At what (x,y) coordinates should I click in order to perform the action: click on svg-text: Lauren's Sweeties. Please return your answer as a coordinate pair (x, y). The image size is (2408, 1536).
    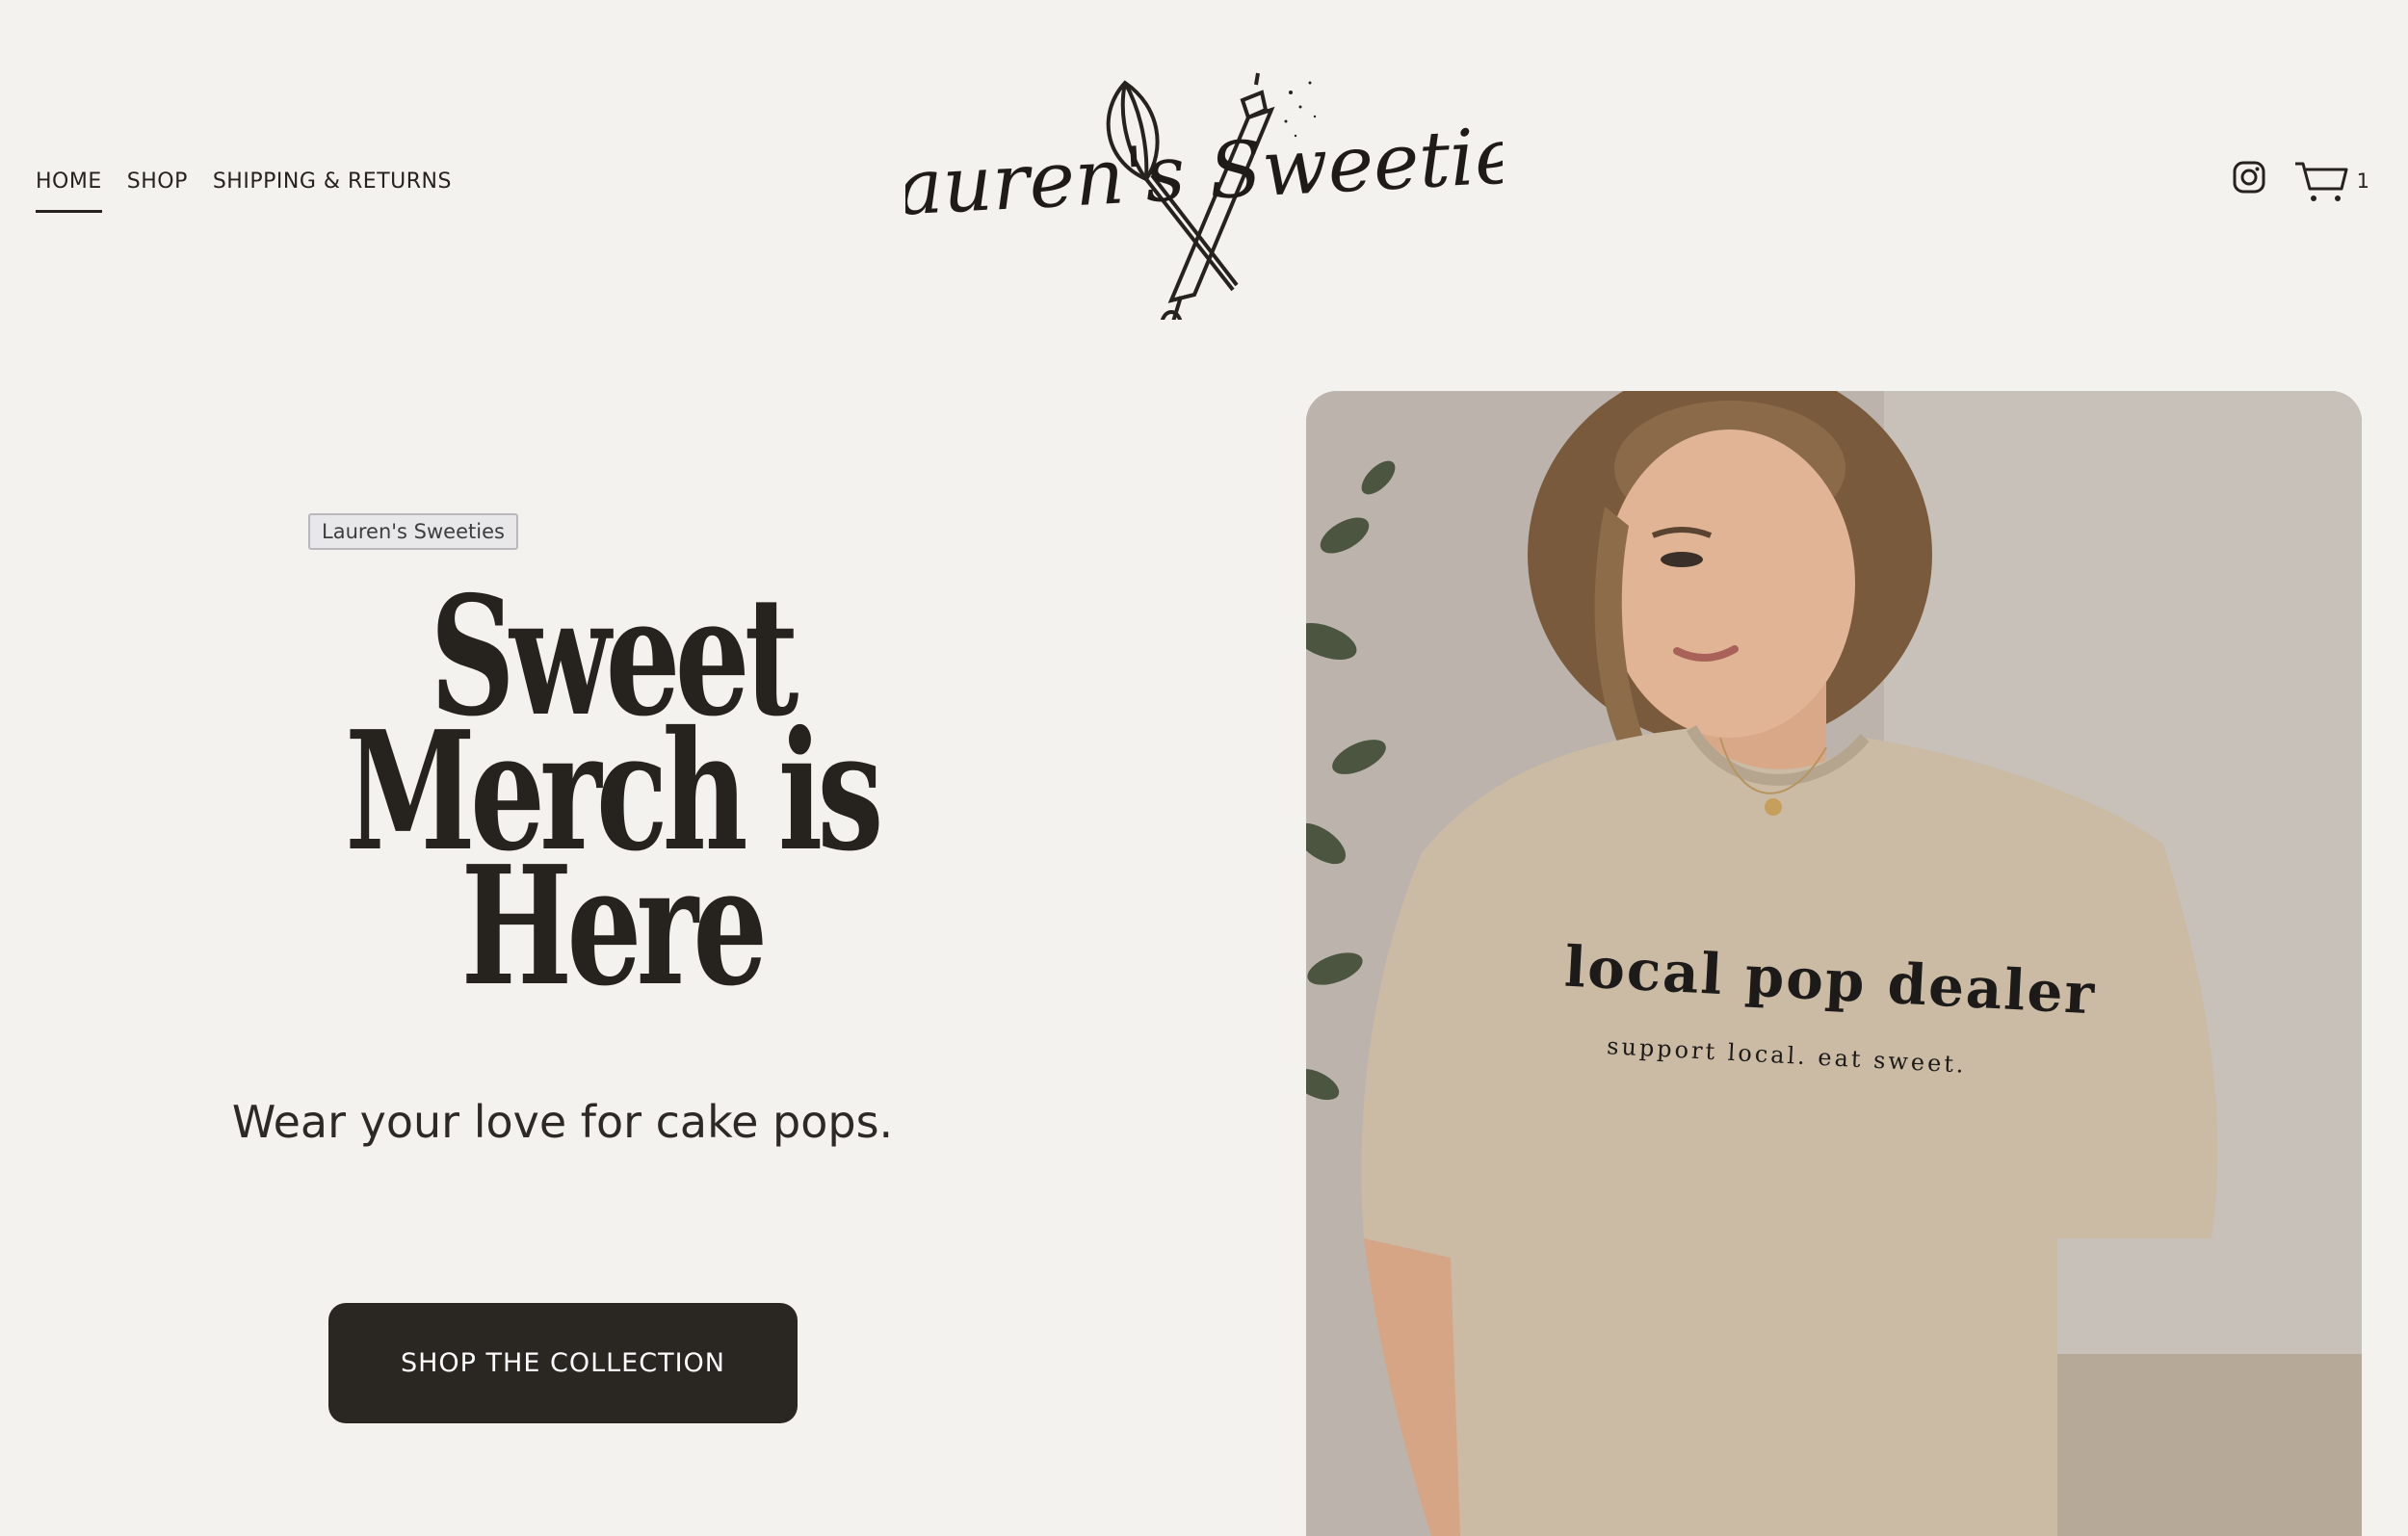
    Looking at the image, I should click on (1204, 172).